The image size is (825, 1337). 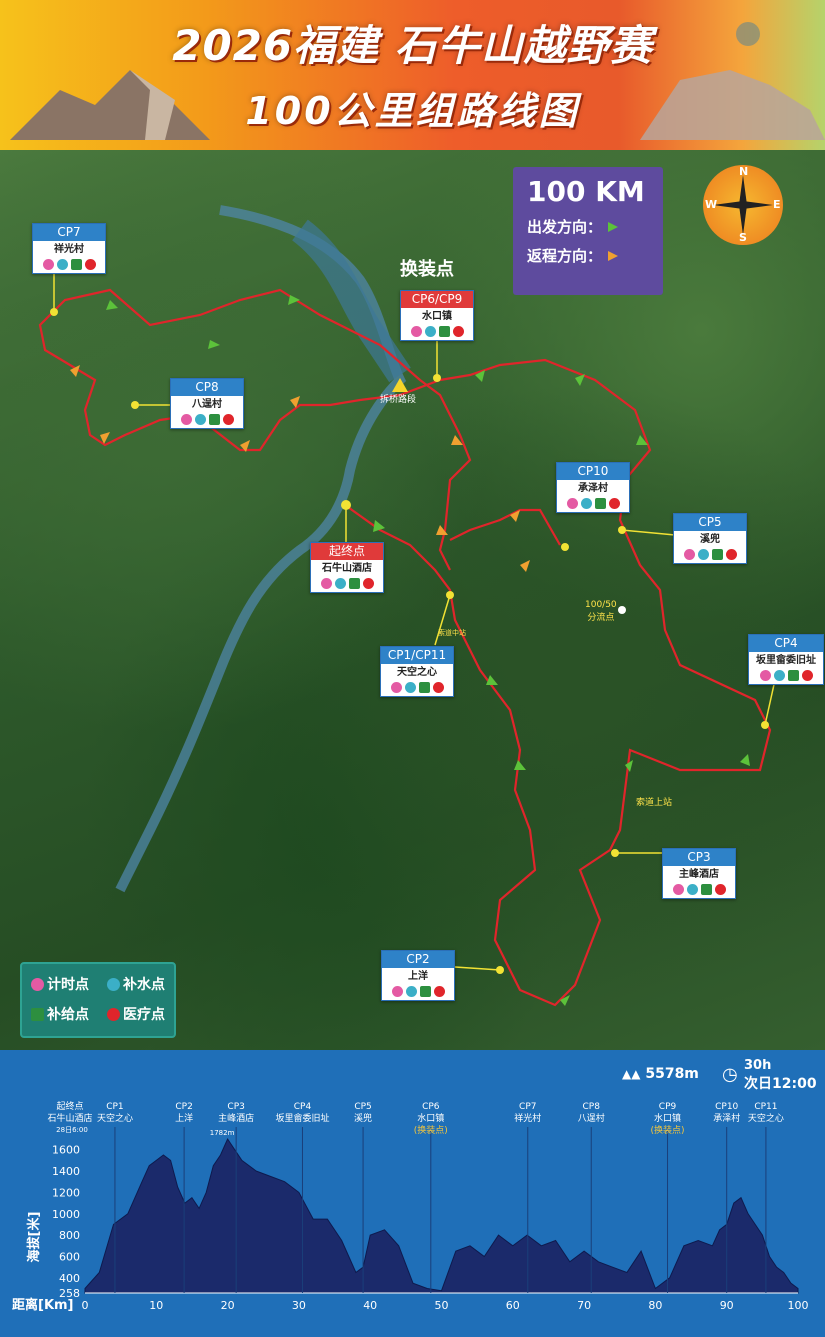 I want to click on checkpoint-cp3: CP3 主峰酒店, so click(x=699, y=873).